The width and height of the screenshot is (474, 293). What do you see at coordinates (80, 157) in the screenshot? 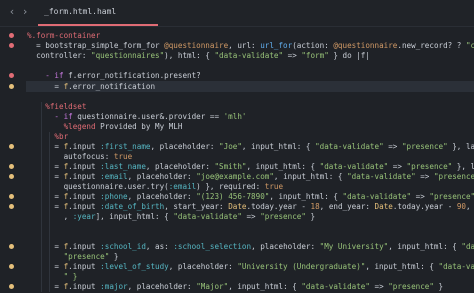
I see `code-line: autofocus: true` at bounding box center [80, 157].